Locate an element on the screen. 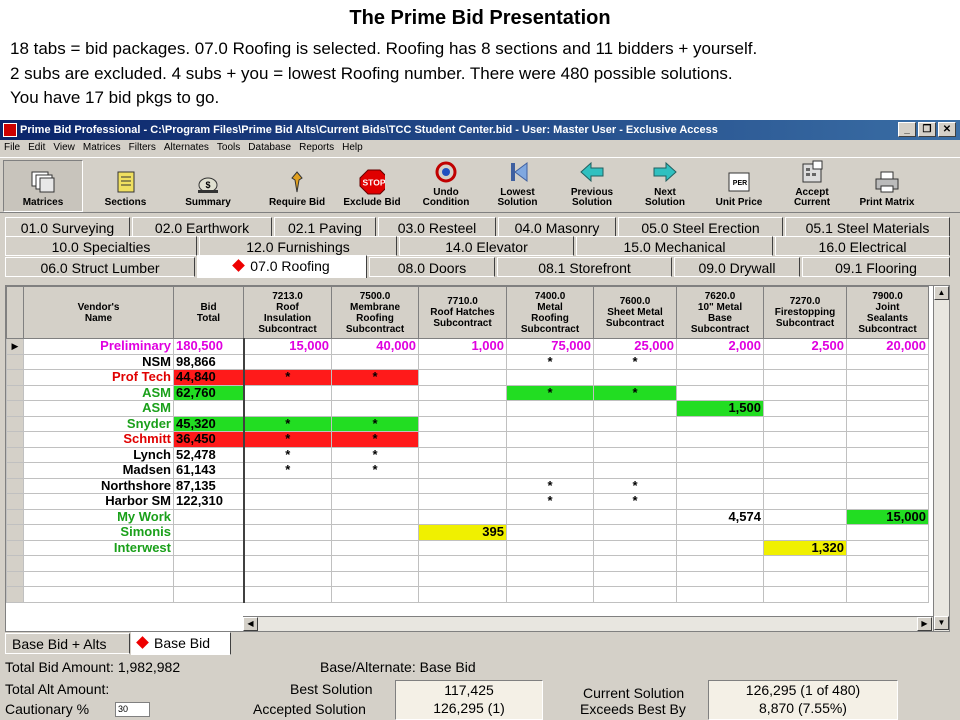 This screenshot has height=720, width=960. vendor-name-cell: Prof Tech is located at coordinates (98, 377).